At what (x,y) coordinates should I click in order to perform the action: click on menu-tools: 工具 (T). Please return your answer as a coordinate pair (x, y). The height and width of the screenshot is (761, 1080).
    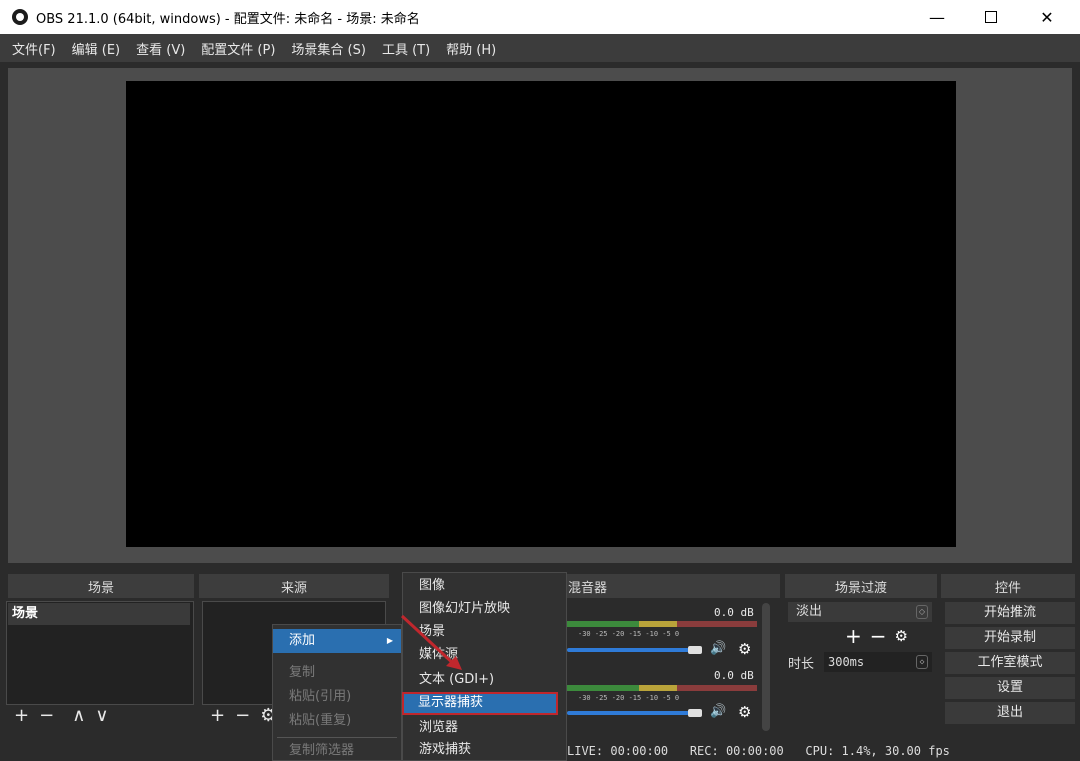
    Looking at the image, I should click on (406, 48).